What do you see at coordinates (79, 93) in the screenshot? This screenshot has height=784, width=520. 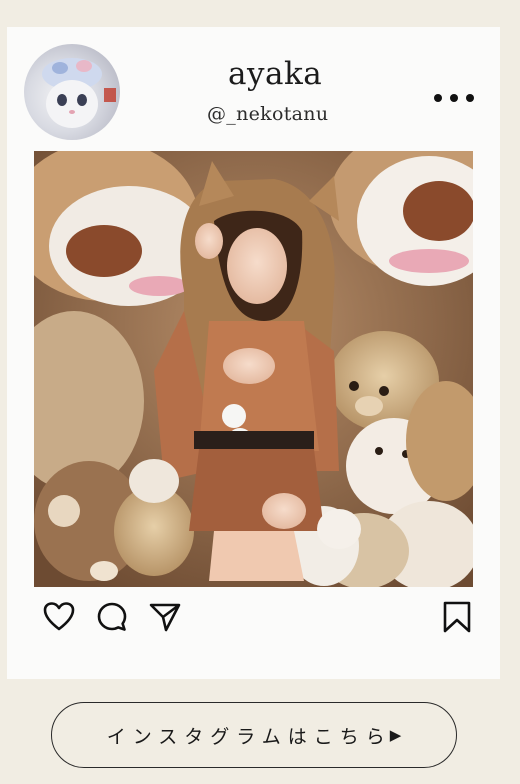 I see `cat-avatar-image` at bounding box center [79, 93].